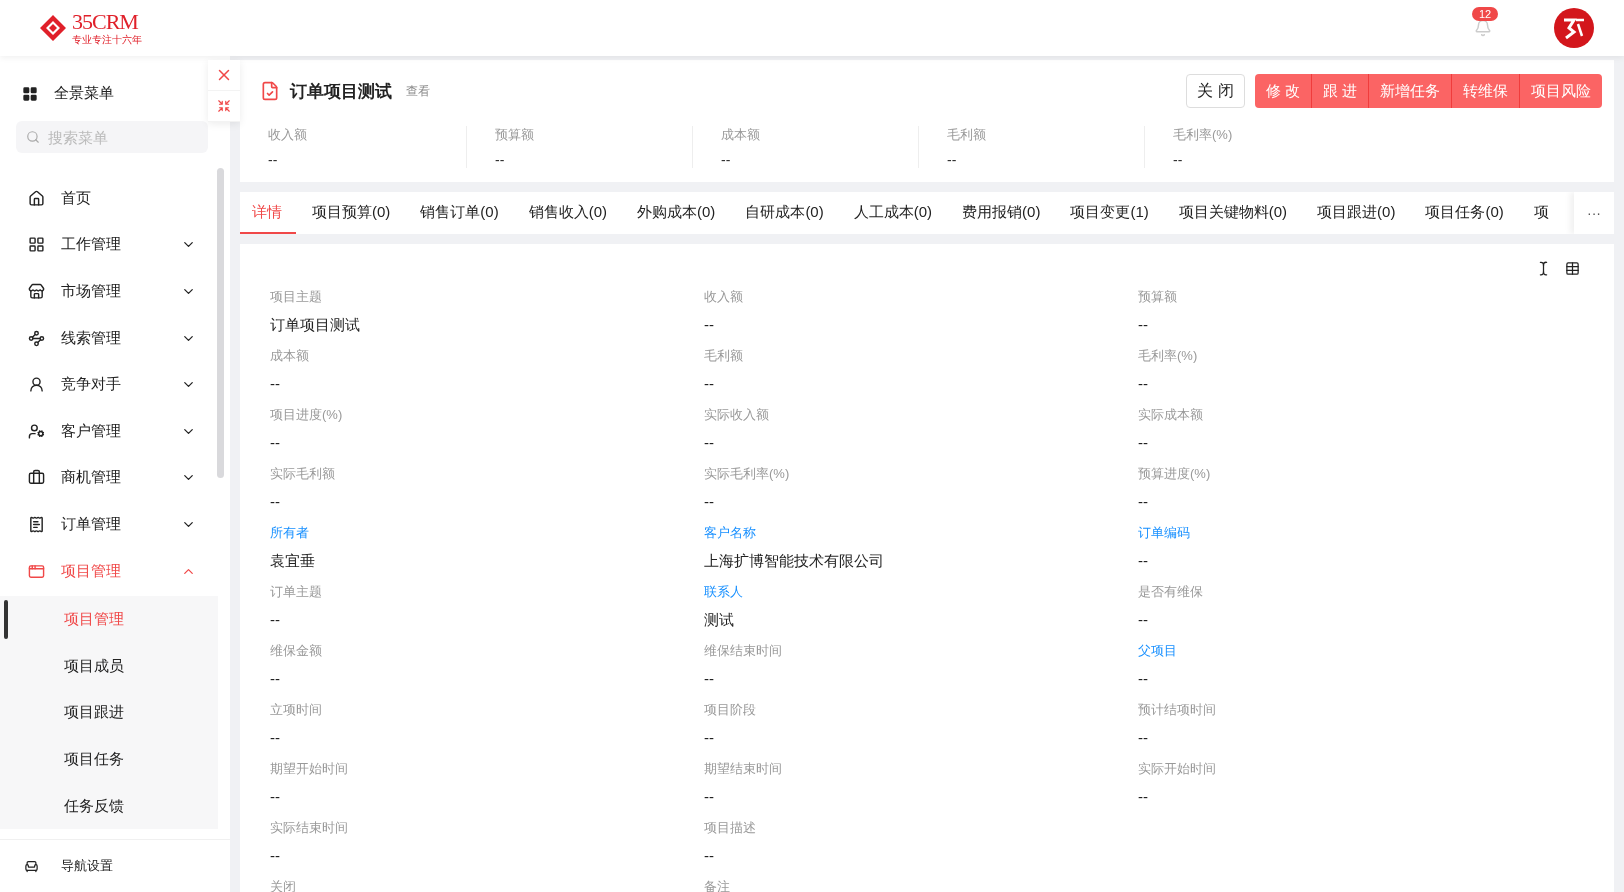 This screenshot has width=1624, height=892. I want to click on person-icon, so click(36, 385).